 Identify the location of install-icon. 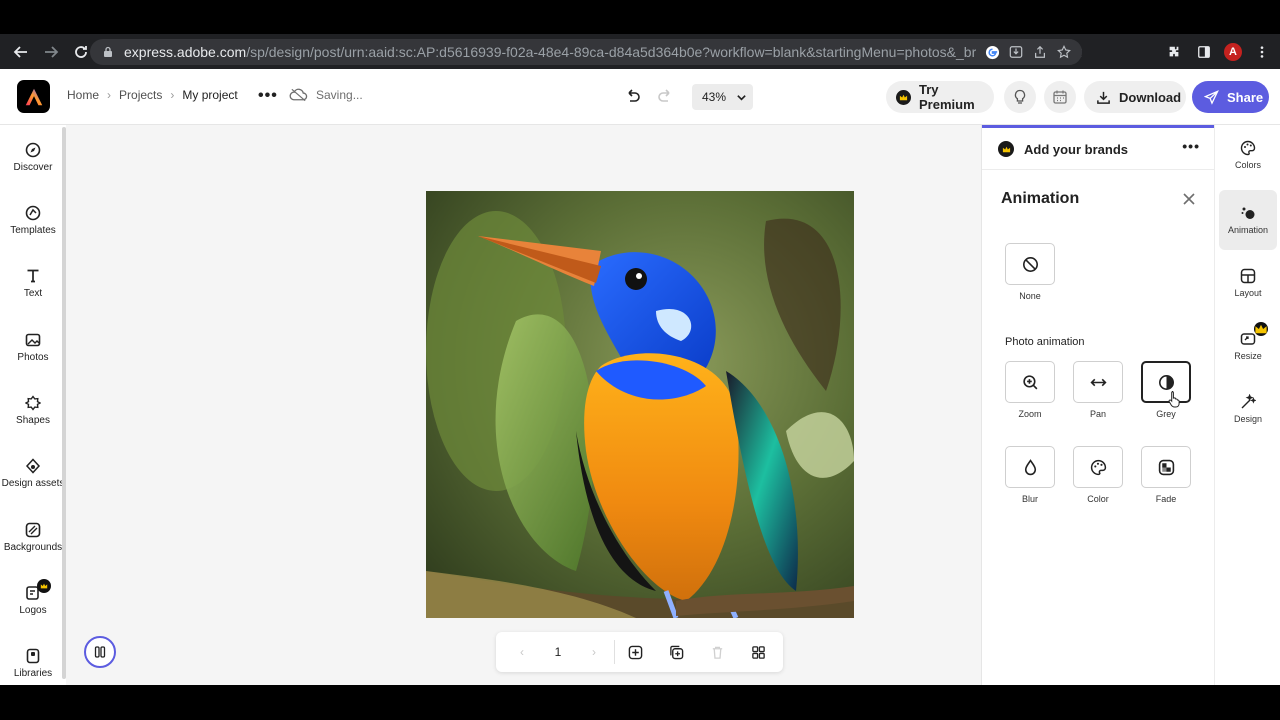
(1016, 52).